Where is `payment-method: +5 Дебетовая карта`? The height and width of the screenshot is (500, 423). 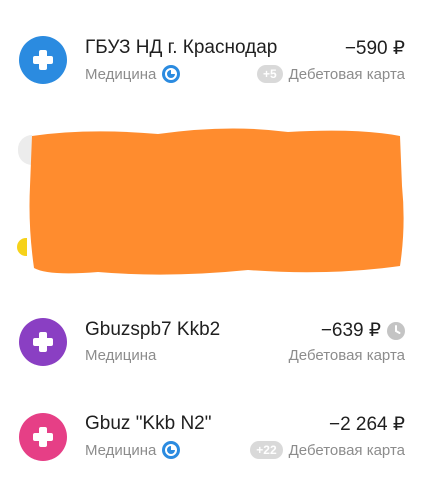 payment-method: +5 Дебетовая карта is located at coordinates (330, 74).